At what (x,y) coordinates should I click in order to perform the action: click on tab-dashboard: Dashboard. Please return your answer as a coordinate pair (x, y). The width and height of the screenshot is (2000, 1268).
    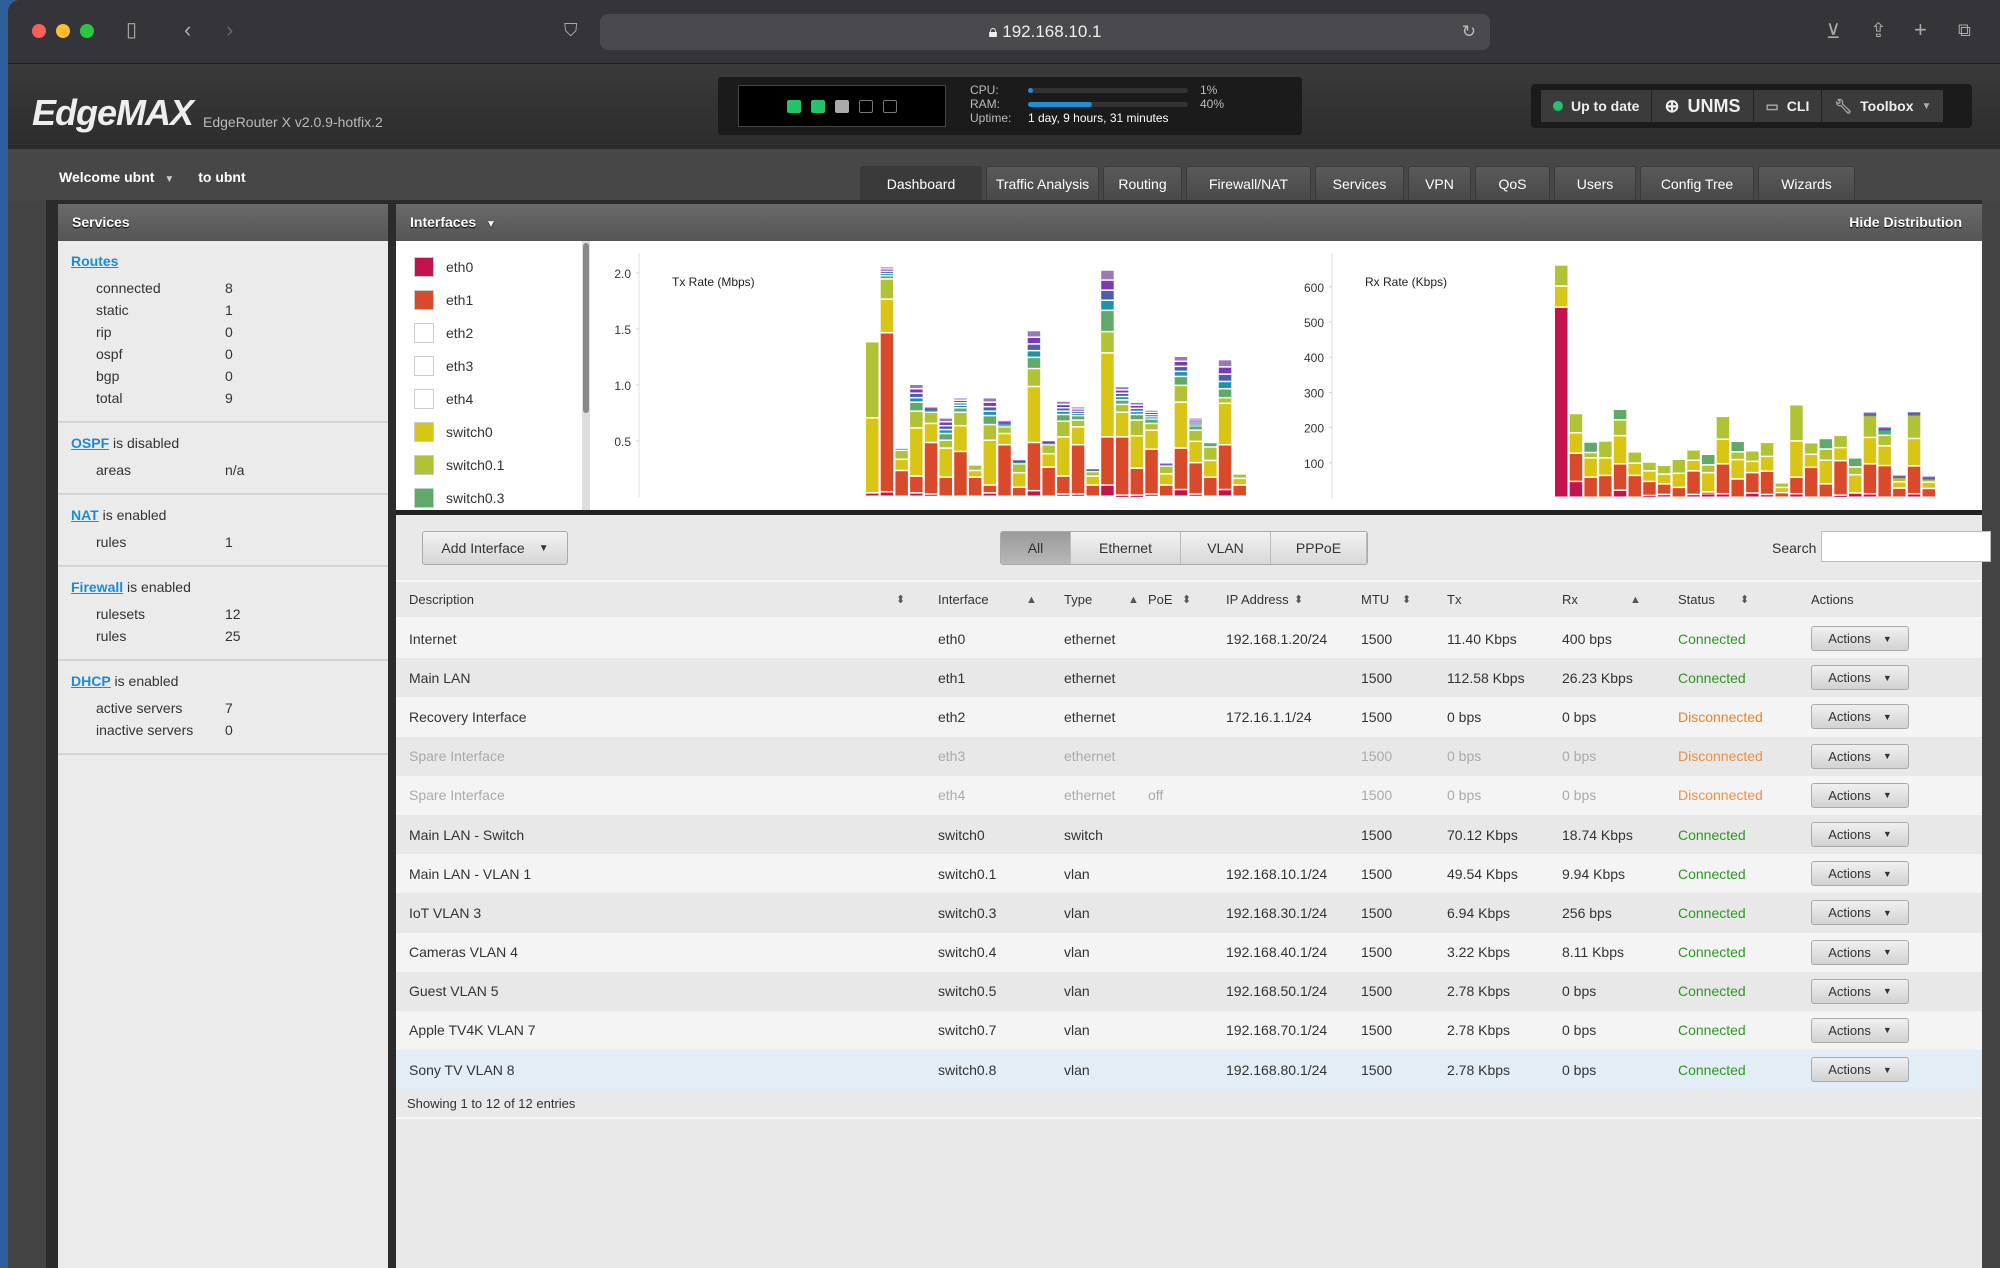
    Looking at the image, I should click on (921, 183).